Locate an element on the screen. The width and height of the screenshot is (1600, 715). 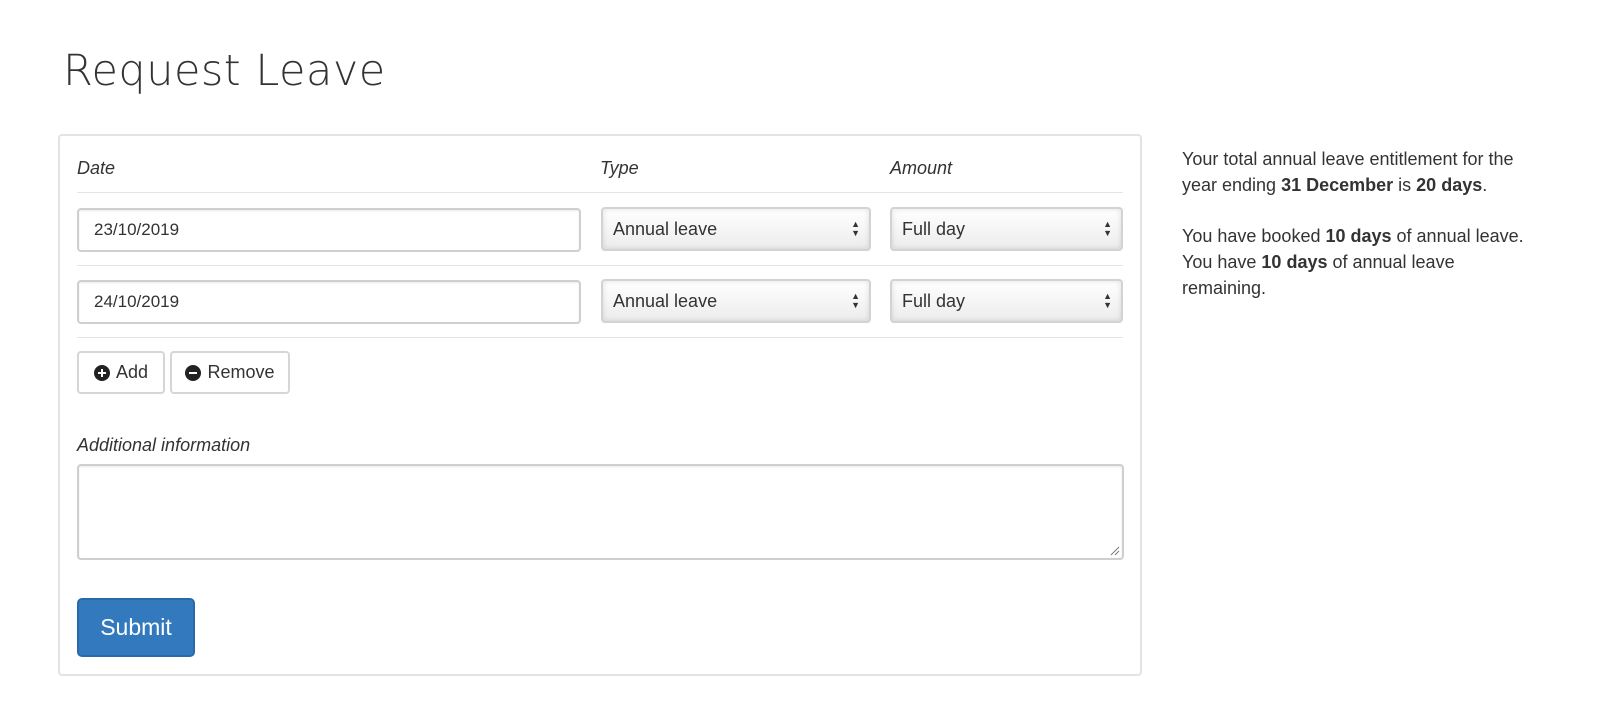
total-entitlement: 20 days is located at coordinates (1449, 185).